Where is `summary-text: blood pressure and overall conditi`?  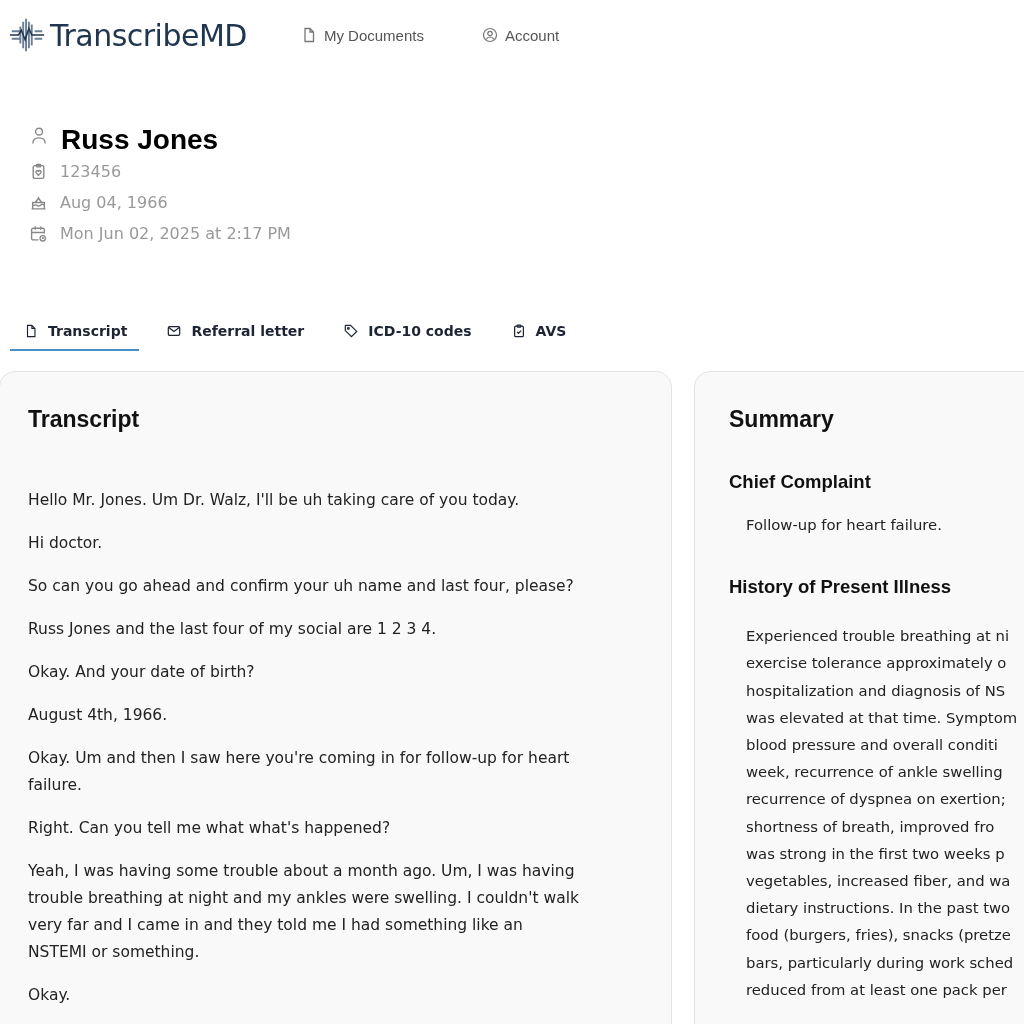 summary-text: blood pressure and overall conditi is located at coordinates (872, 745).